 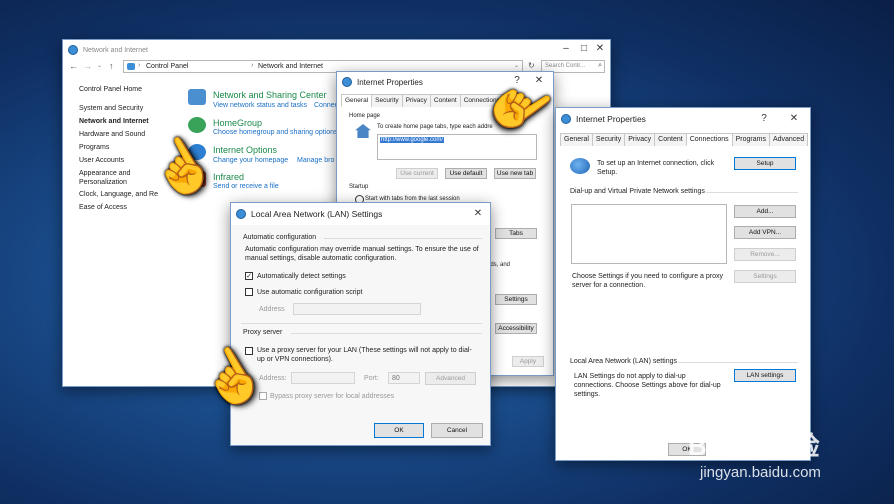 I want to click on search-icon: ⌕, so click(x=600, y=65).